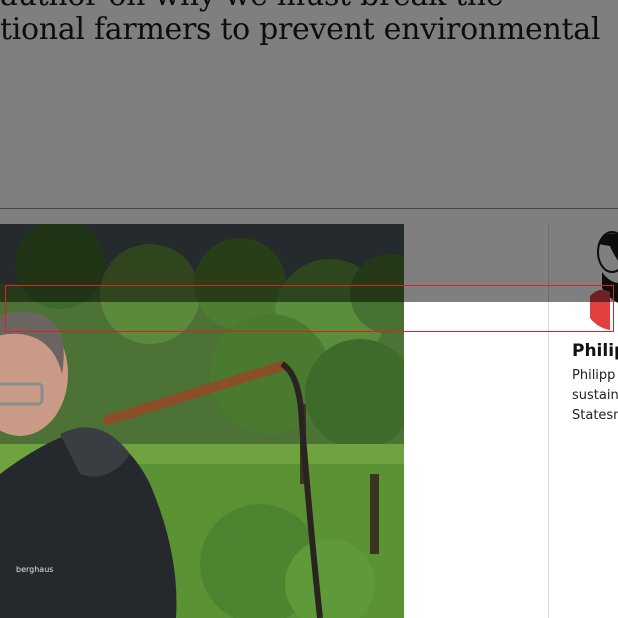 Image resolution: width=618 pixels, height=618 pixels. I want to click on selection-highlight-box, so click(309, 308).